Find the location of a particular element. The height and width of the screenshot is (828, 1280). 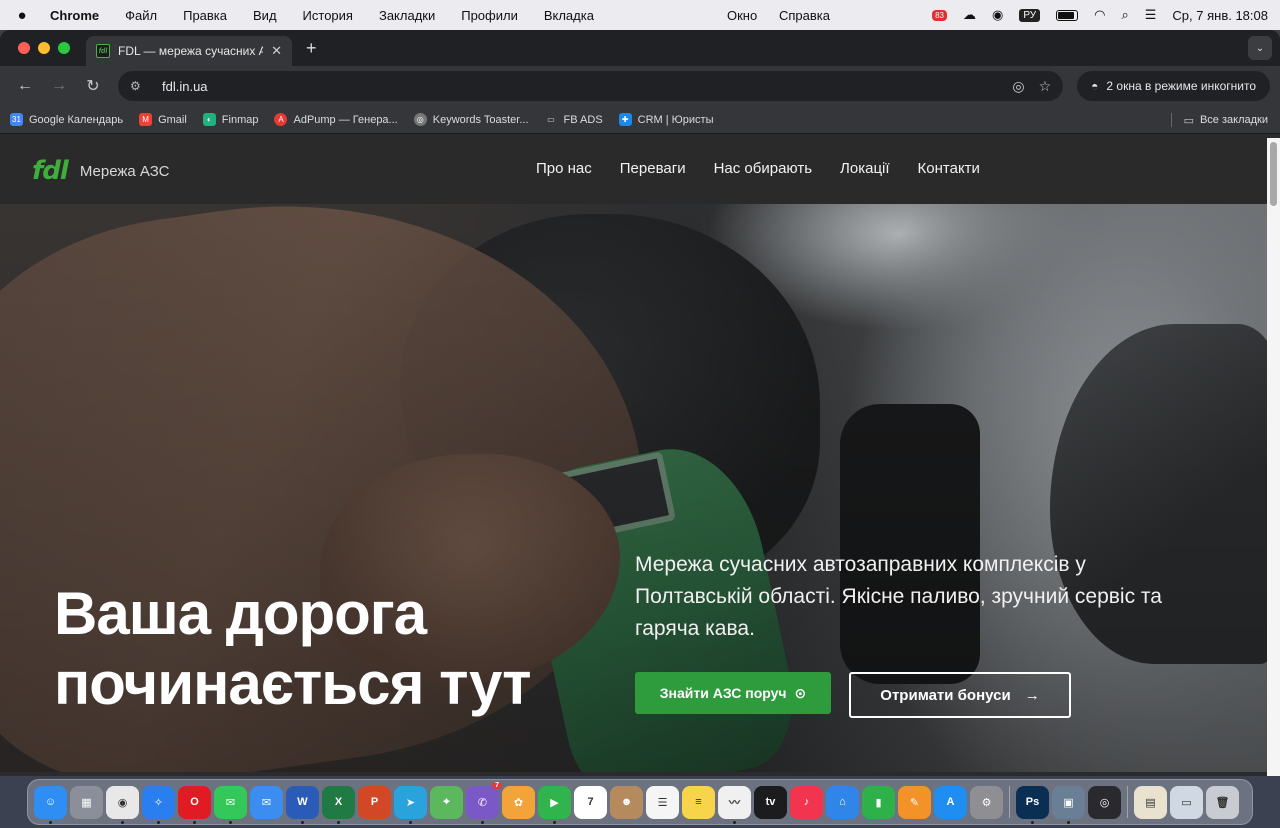

menu-history: История is located at coordinates (328, 15).